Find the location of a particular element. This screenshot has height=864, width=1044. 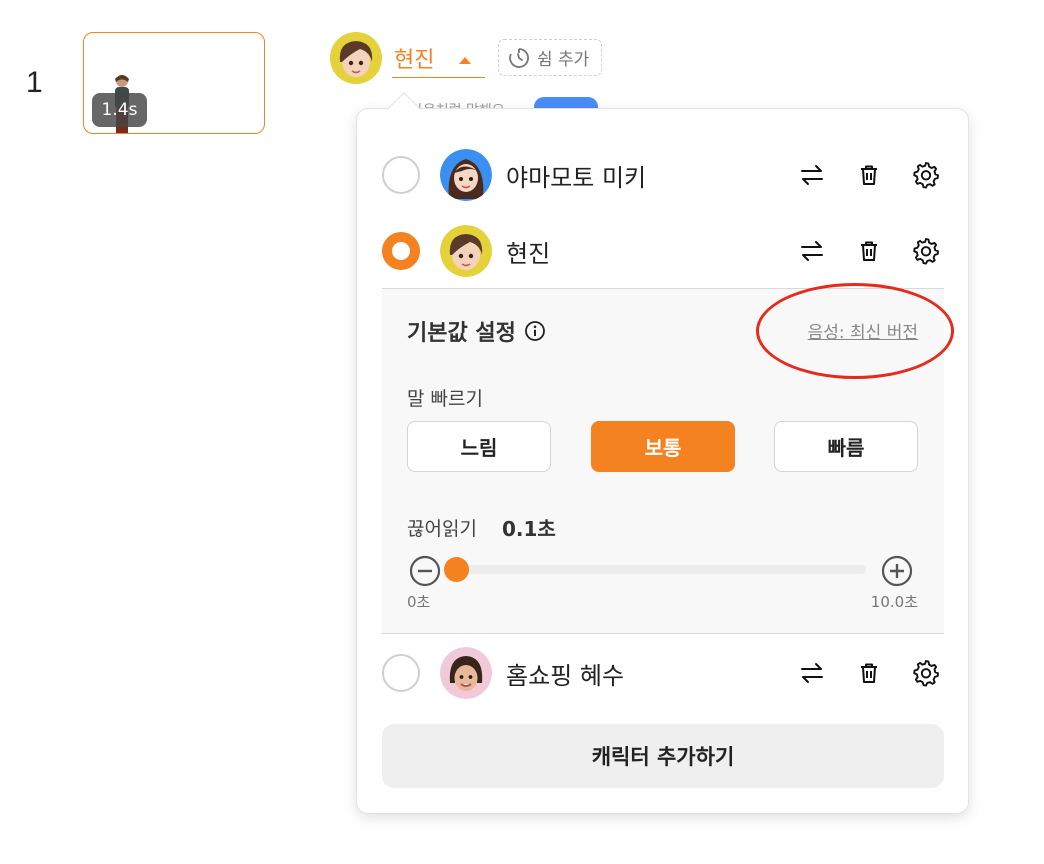

slider-max-label: 10.0초 is located at coordinates (894, 602).